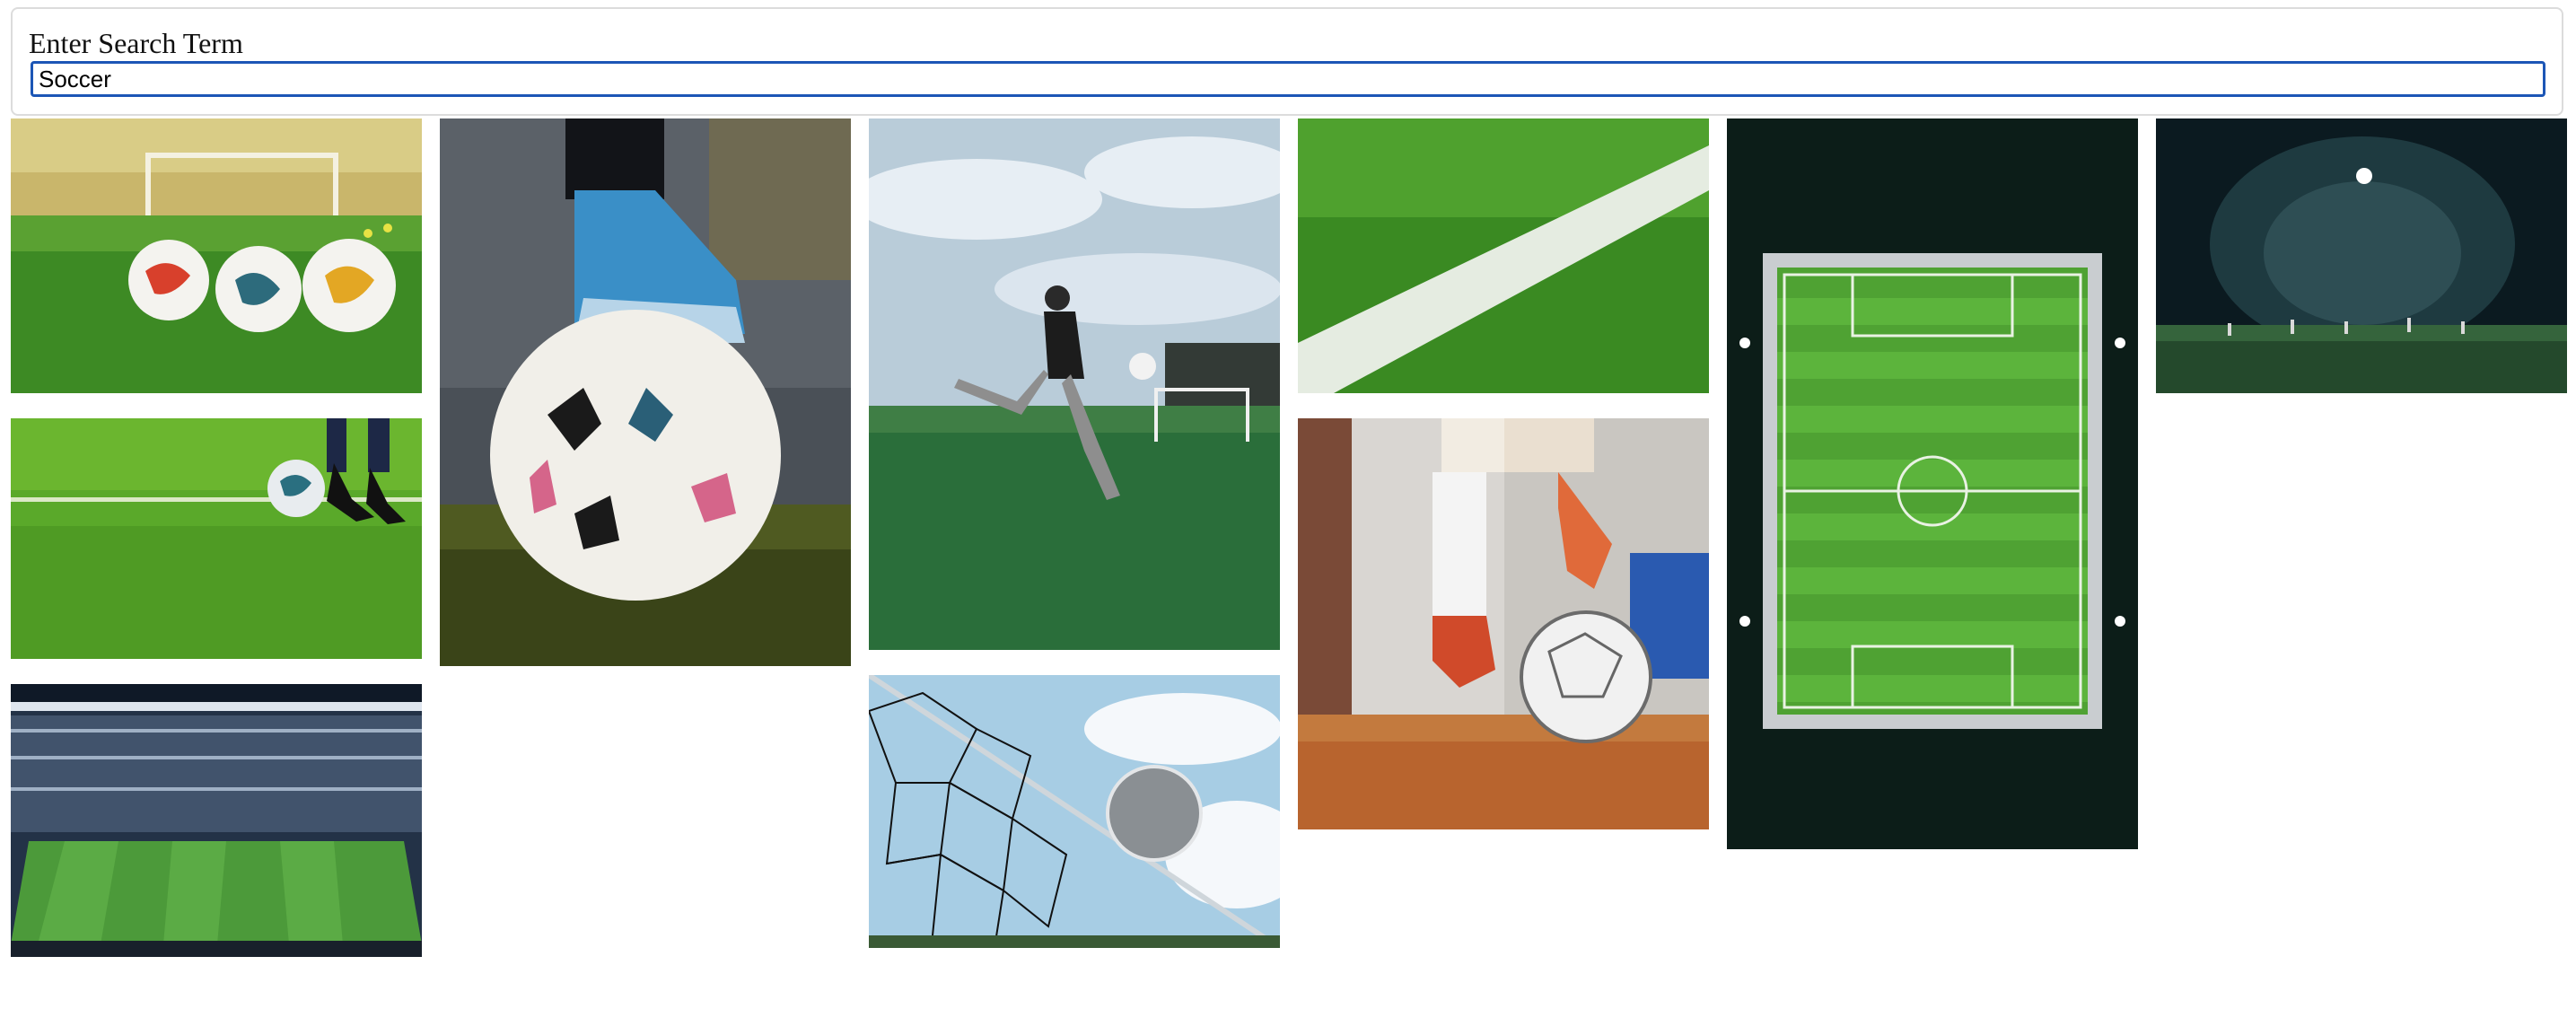 The height and width of the screenshot is (1009, 2576). Describe the element at coordinates (2361, 255) in the screenshot. I see `image-floodlit-night-field` at that location.